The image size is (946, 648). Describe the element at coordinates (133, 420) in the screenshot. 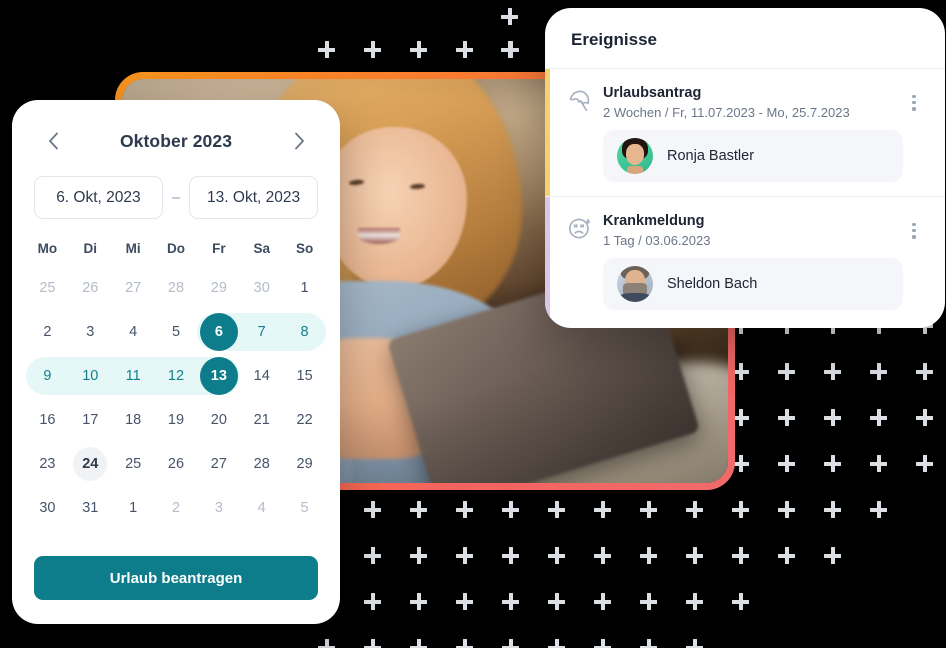

I see `calendar-day-cell: 18` at that location.